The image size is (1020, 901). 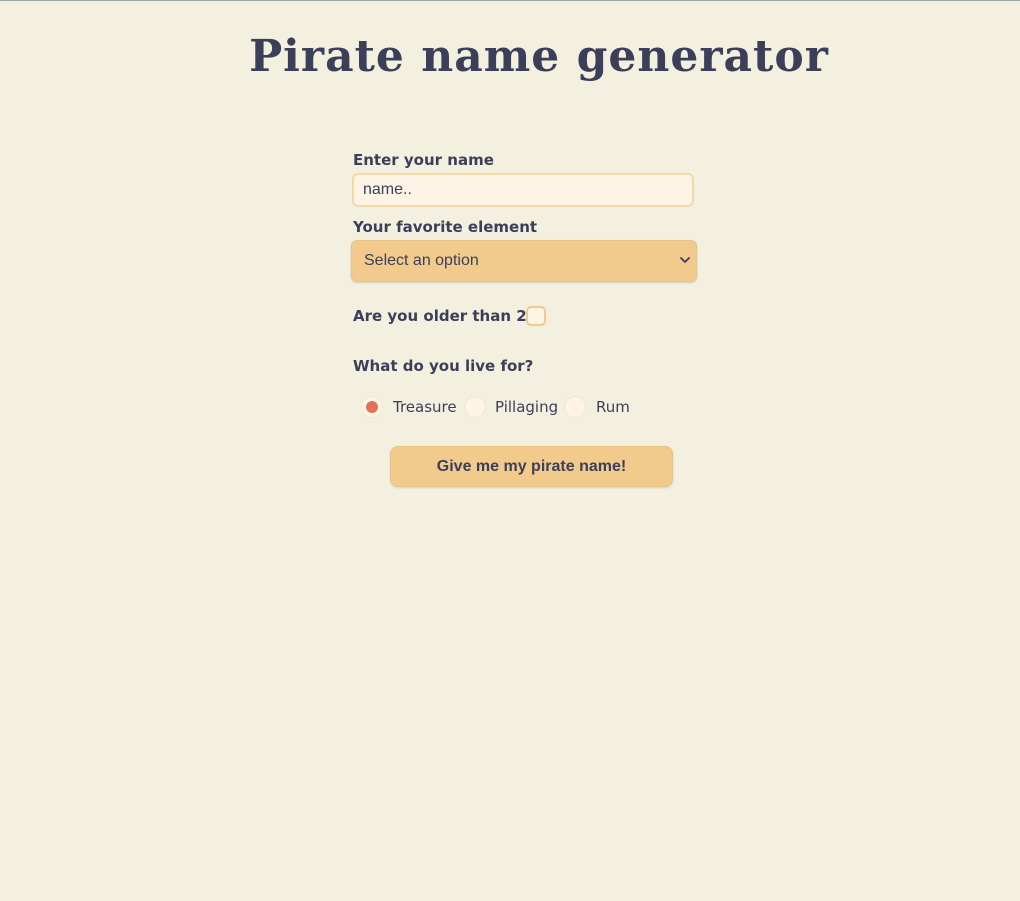 I want to click on chevron-down-icon, so click(x=685, y=260).